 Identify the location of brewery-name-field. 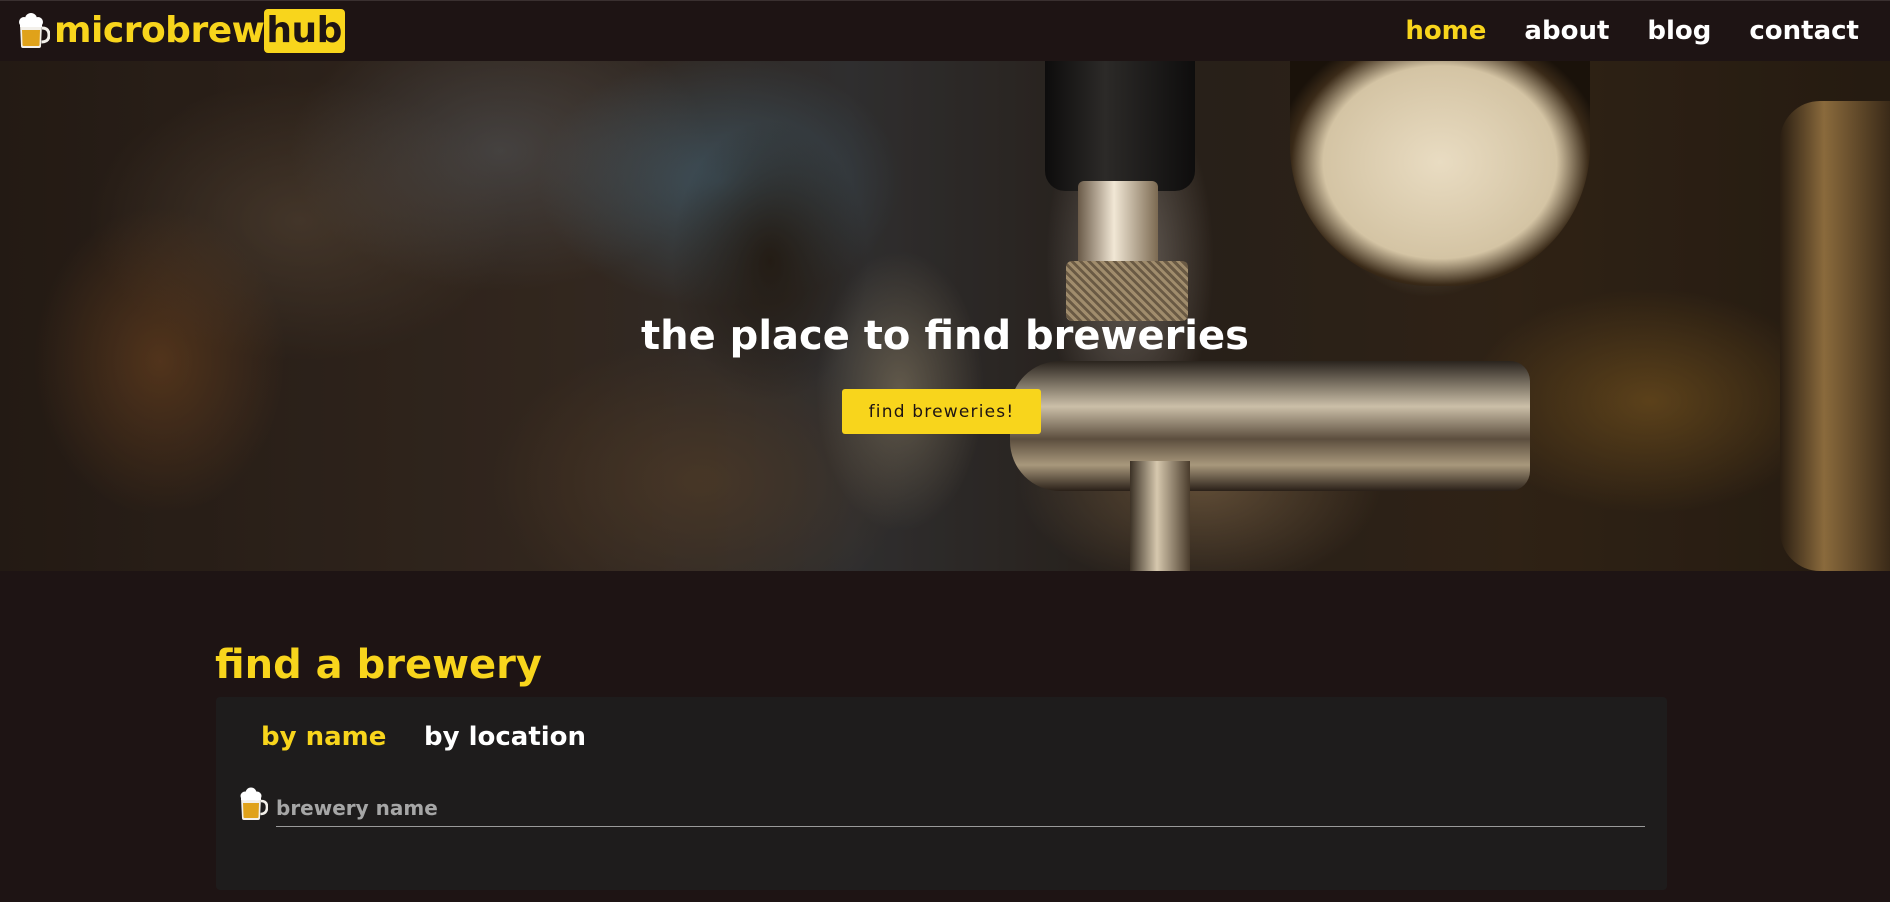
(943, 807).